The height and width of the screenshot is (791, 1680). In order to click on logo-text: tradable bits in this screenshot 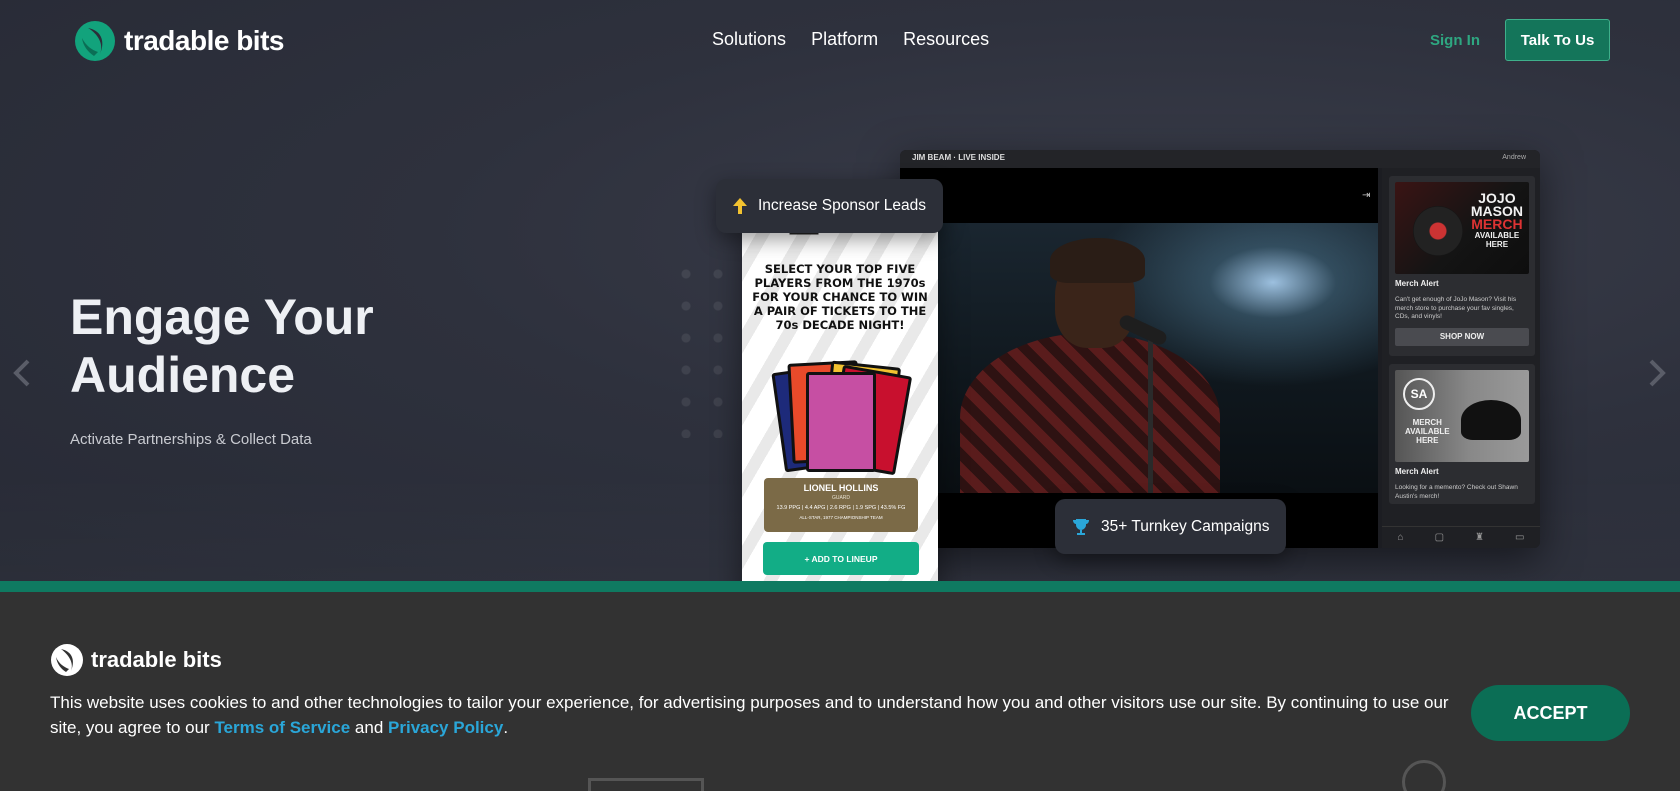, I will do `click(204, 40)`.